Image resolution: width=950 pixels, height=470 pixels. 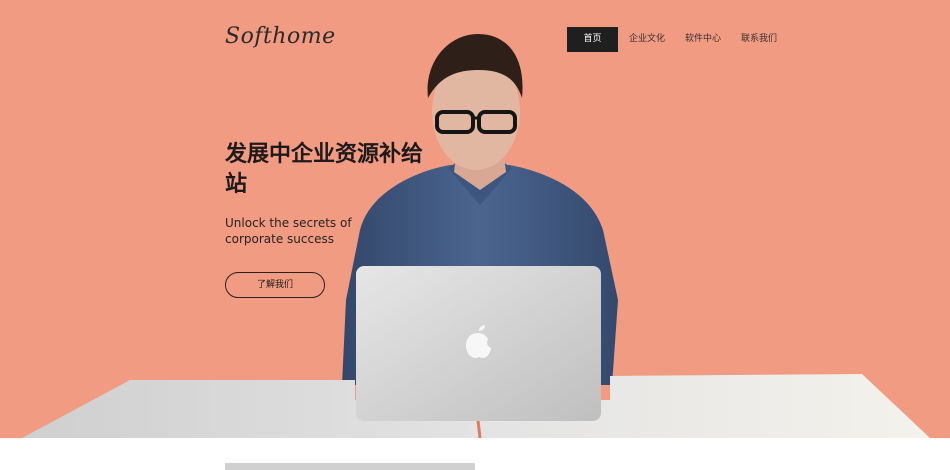 What do you see at coordinates (350, 466) in the screenshot?
I see `next-section-image` at bounding box center [350, 466].